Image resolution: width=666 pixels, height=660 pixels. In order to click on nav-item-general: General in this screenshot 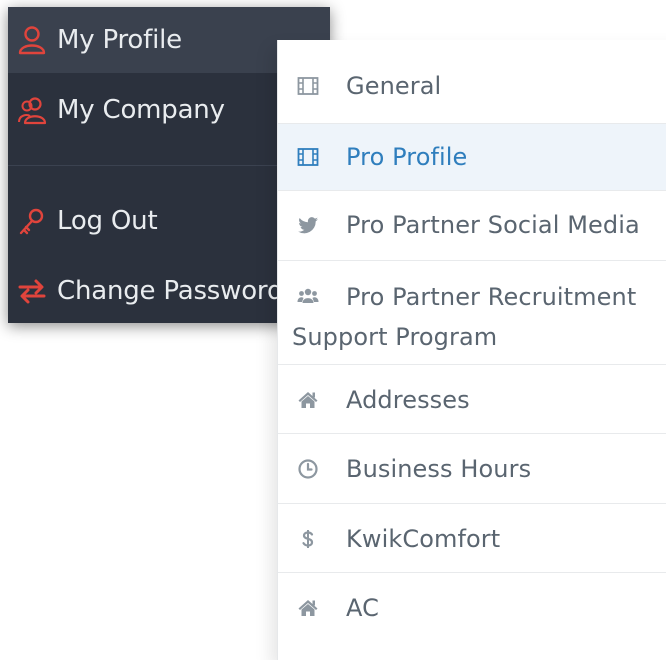, I will do `click(472, 81)`.